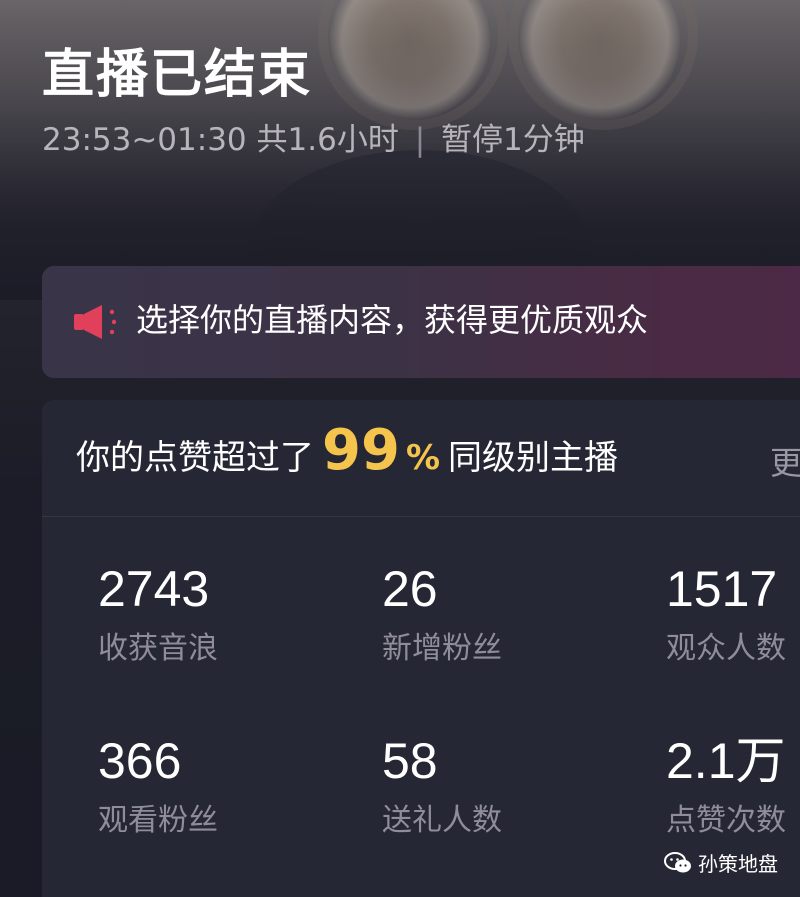 This screenshot has width=800, height=897. I want to click on stat-value: 366, so click(140, 761).